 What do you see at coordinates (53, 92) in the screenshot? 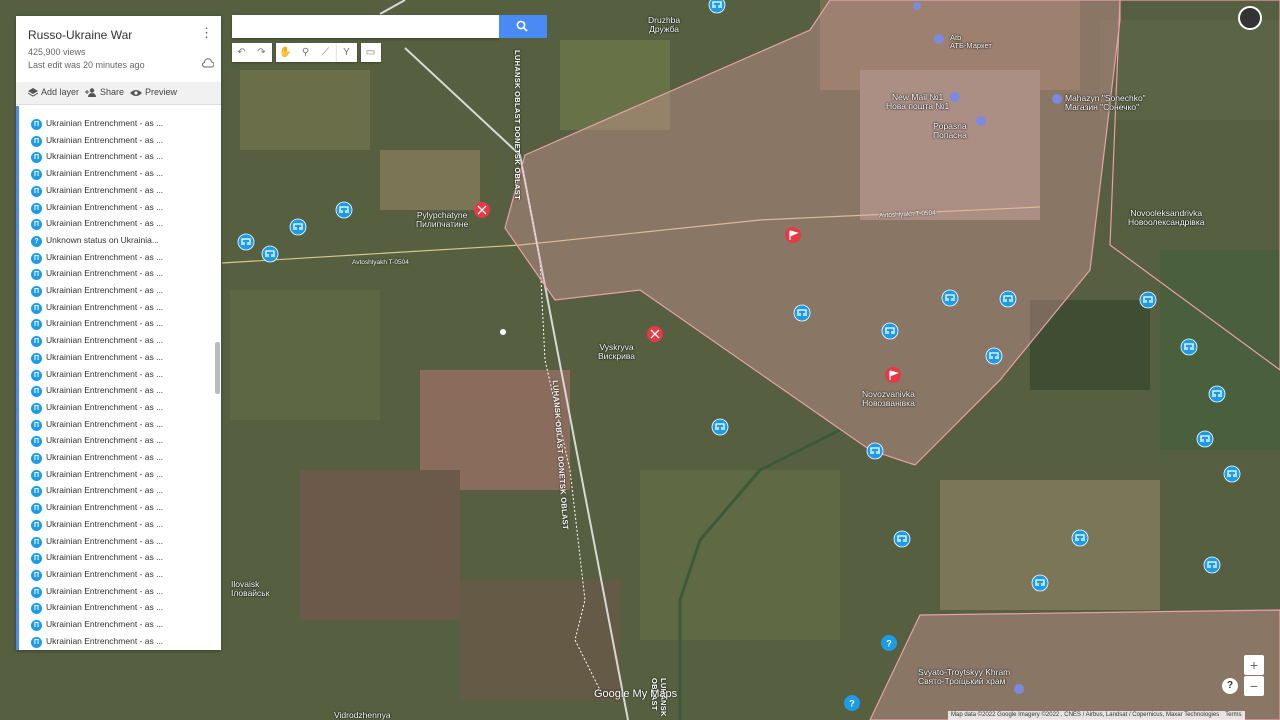
I see `add-layer-button: Add layer` at bounding box center [53, 92].